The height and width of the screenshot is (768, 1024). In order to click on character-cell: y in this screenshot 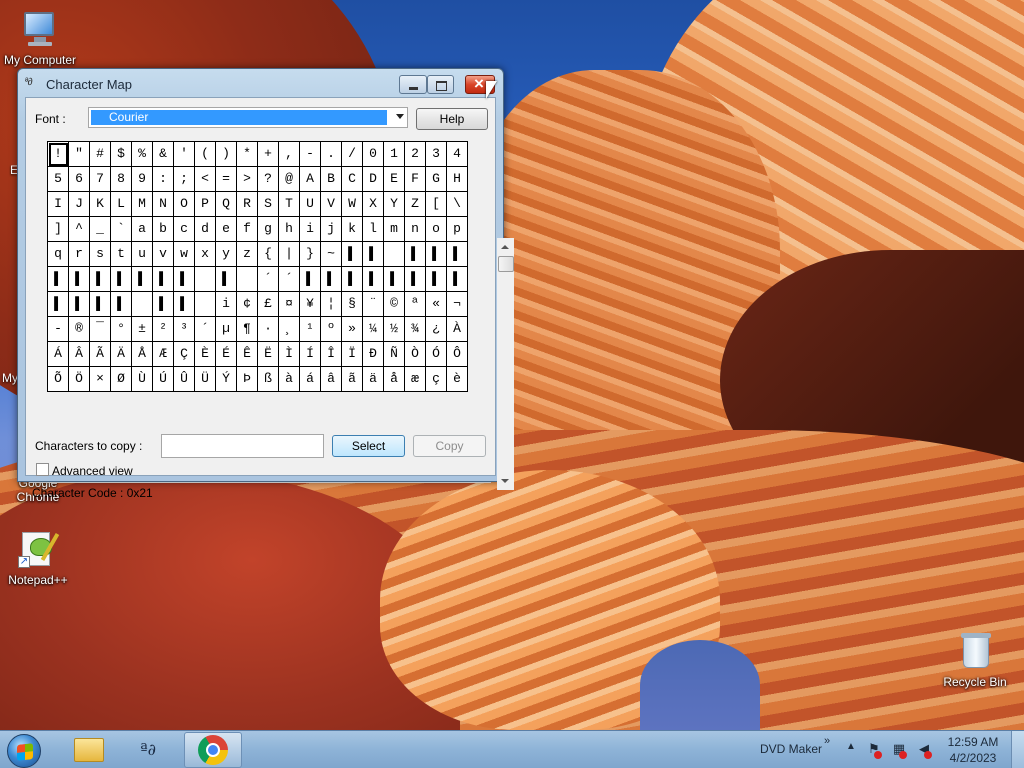, I will do `click(226, 254)`.